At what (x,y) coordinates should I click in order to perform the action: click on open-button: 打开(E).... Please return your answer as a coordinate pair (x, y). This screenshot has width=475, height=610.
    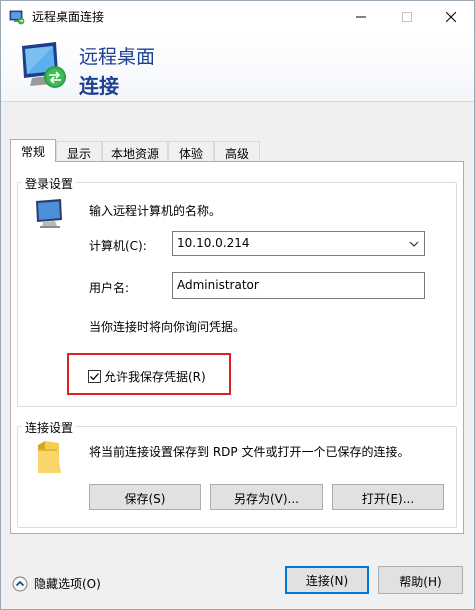
    Looking at the image, I should click on (388, 497).